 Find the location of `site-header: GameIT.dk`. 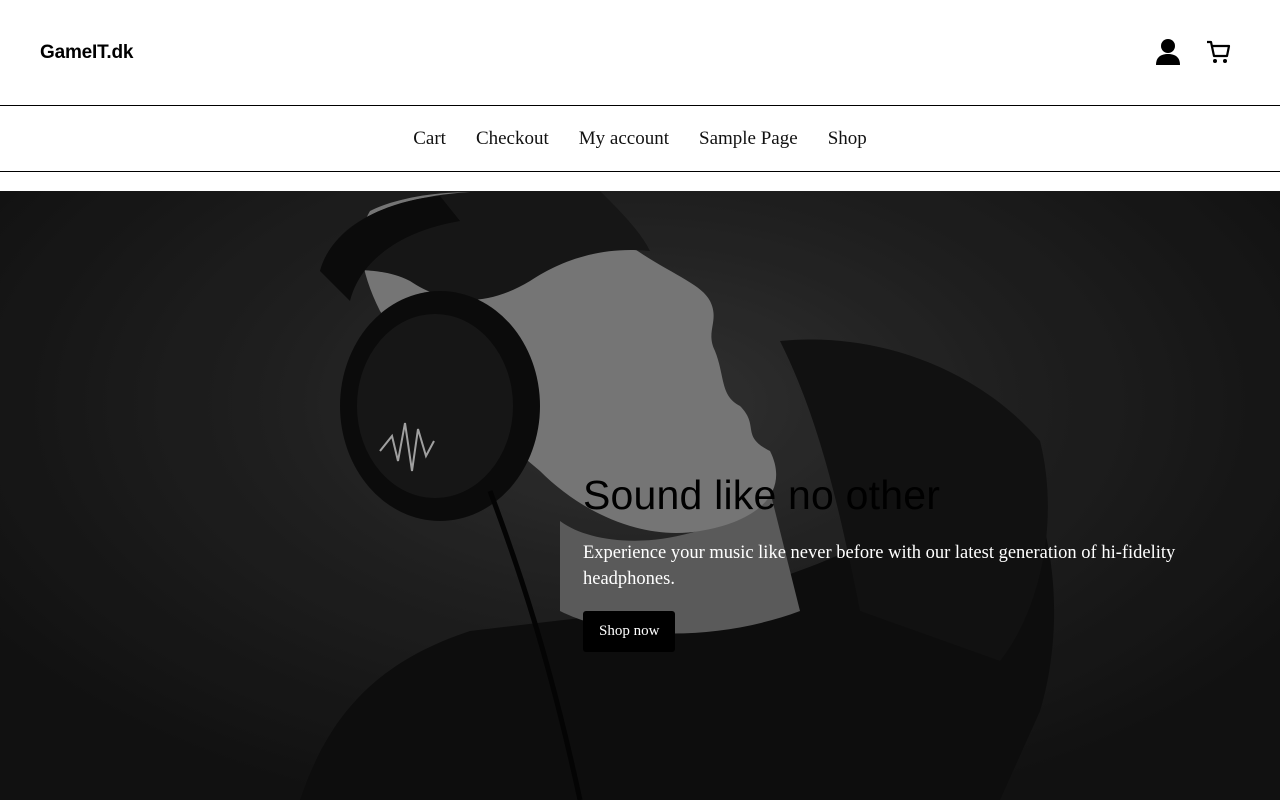

site-header: GameIT.dk is located at coordinates (640, 53).